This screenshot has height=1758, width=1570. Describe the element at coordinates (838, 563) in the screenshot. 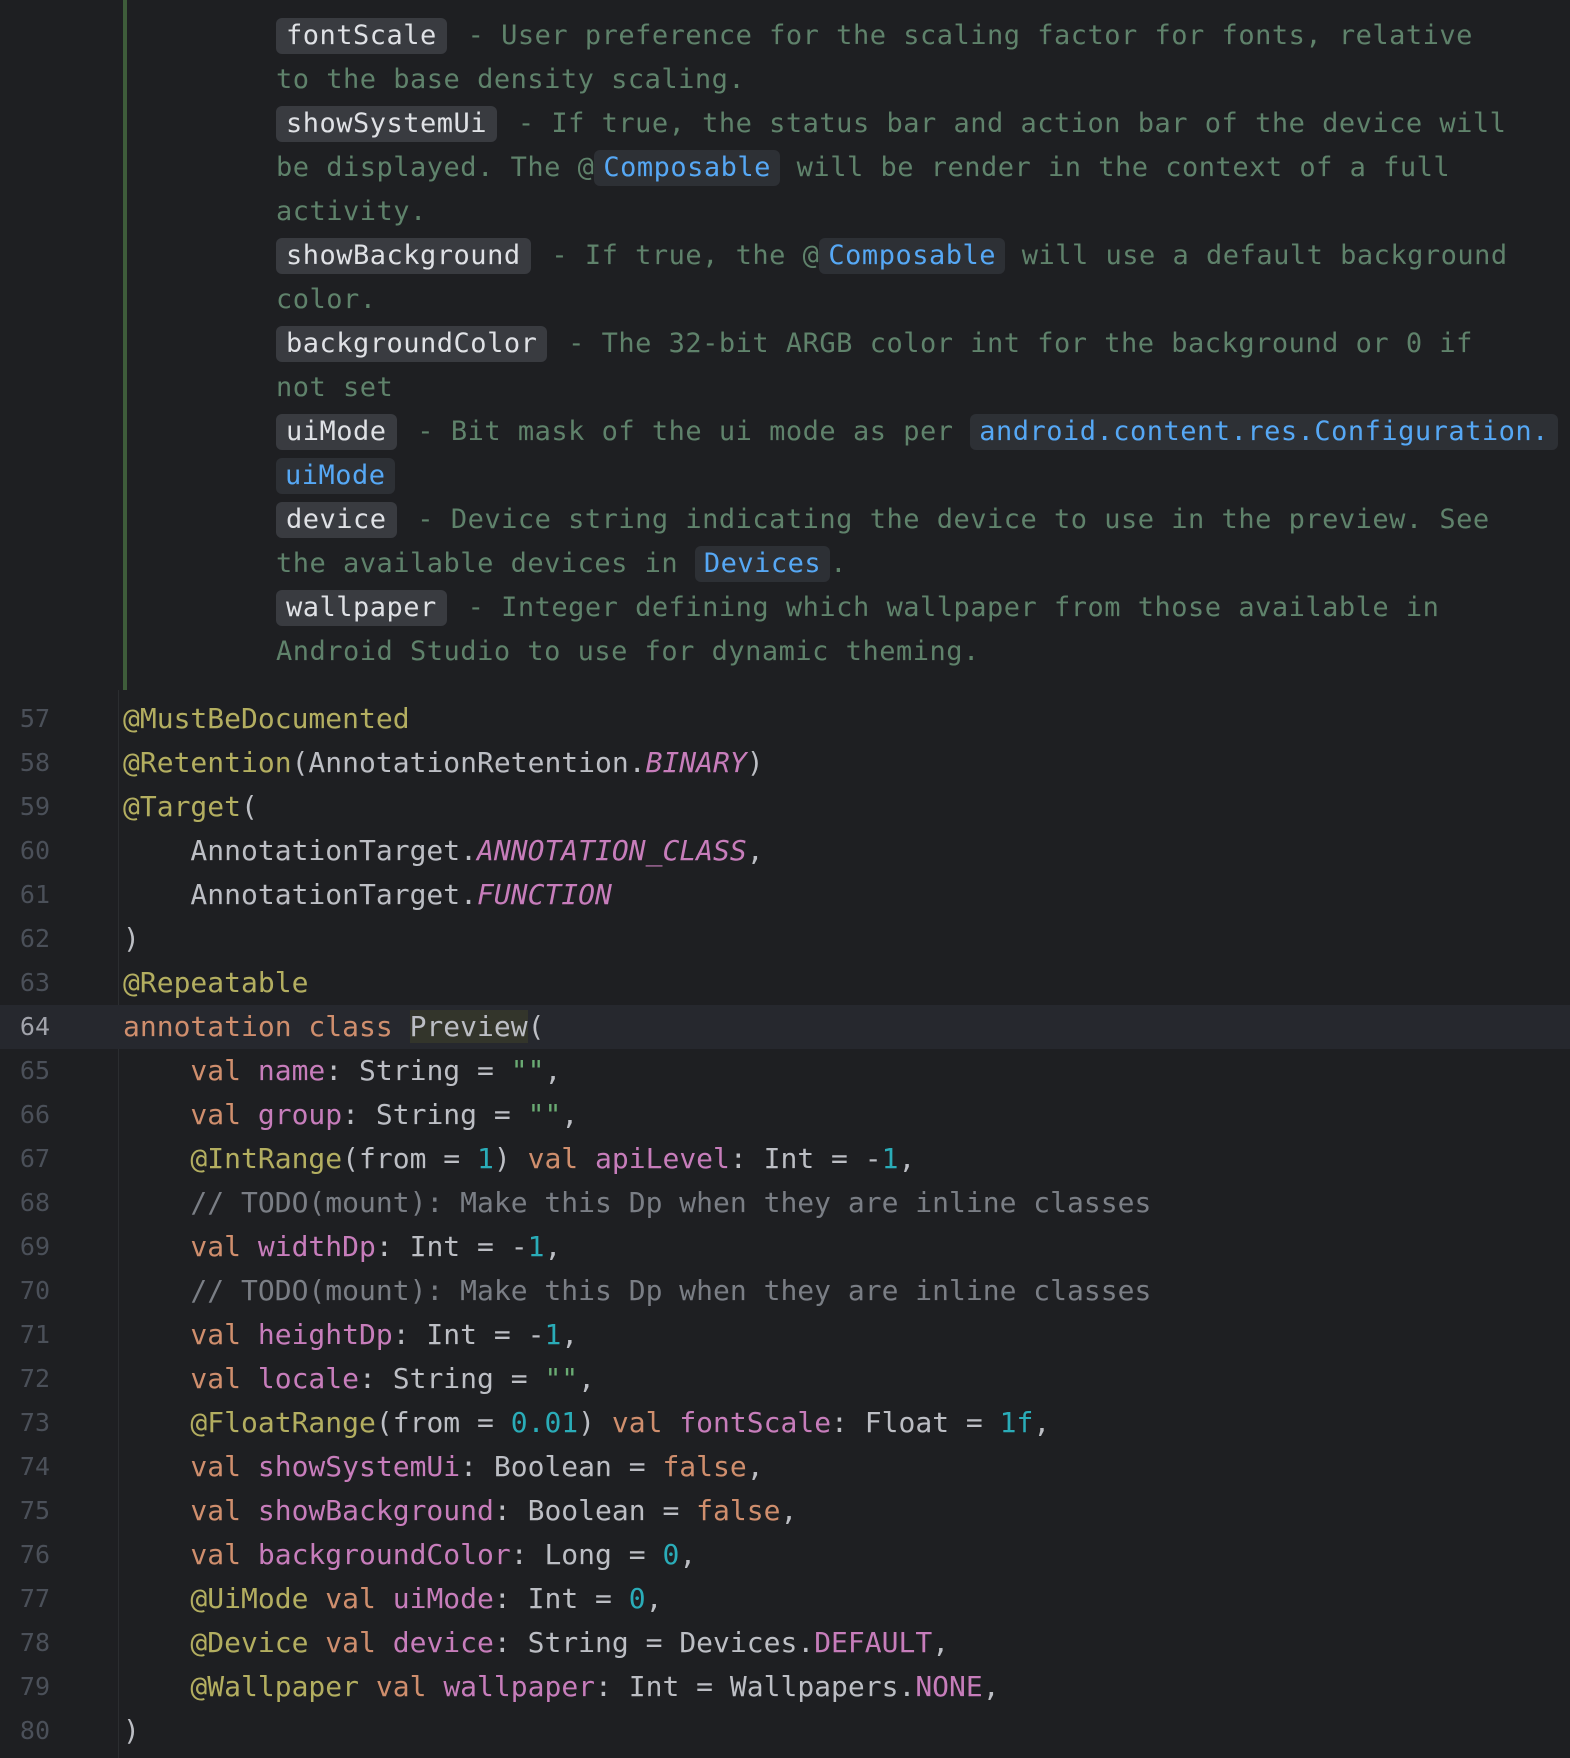

I see `doc-text: .` at that location.